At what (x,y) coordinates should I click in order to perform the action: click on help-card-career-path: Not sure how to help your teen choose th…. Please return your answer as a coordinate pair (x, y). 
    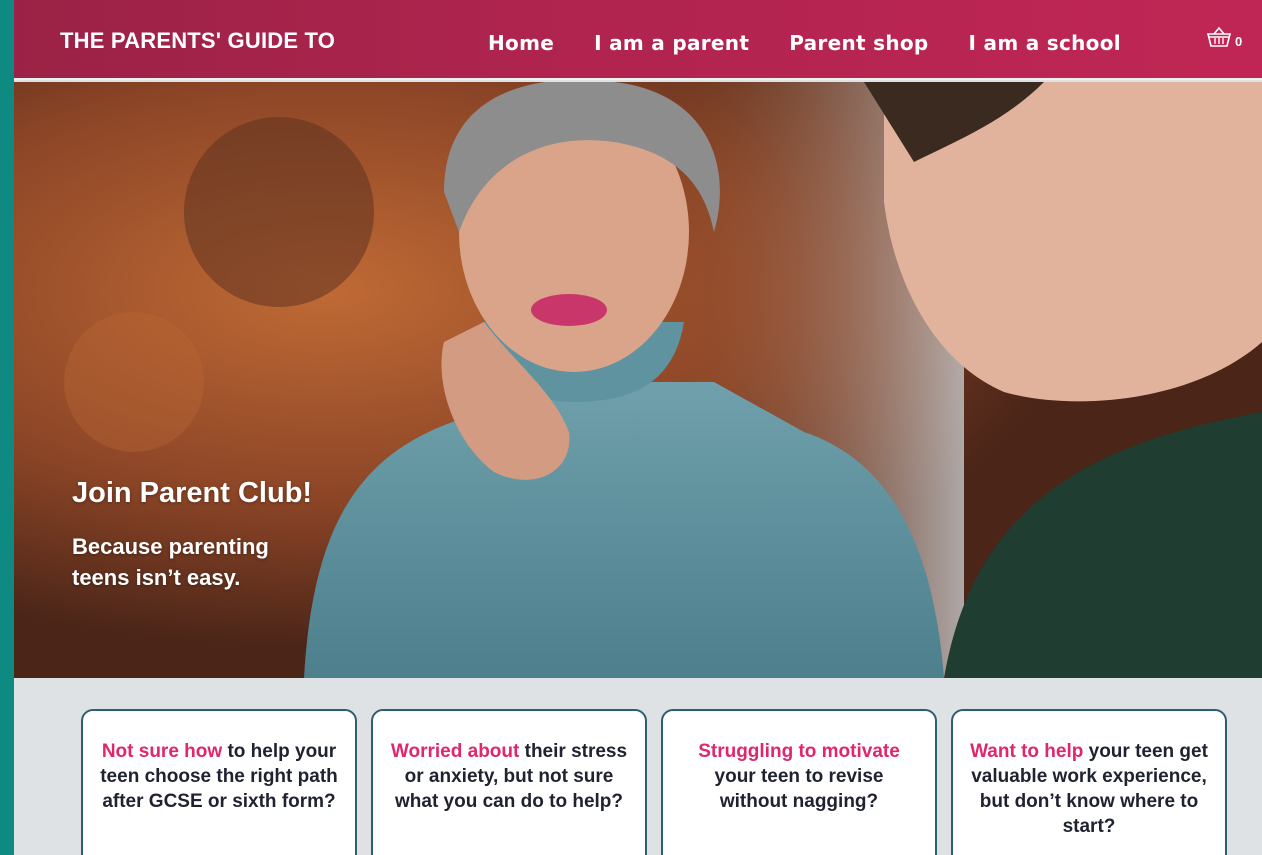
    Looking at the image, I should click on (219, 782).